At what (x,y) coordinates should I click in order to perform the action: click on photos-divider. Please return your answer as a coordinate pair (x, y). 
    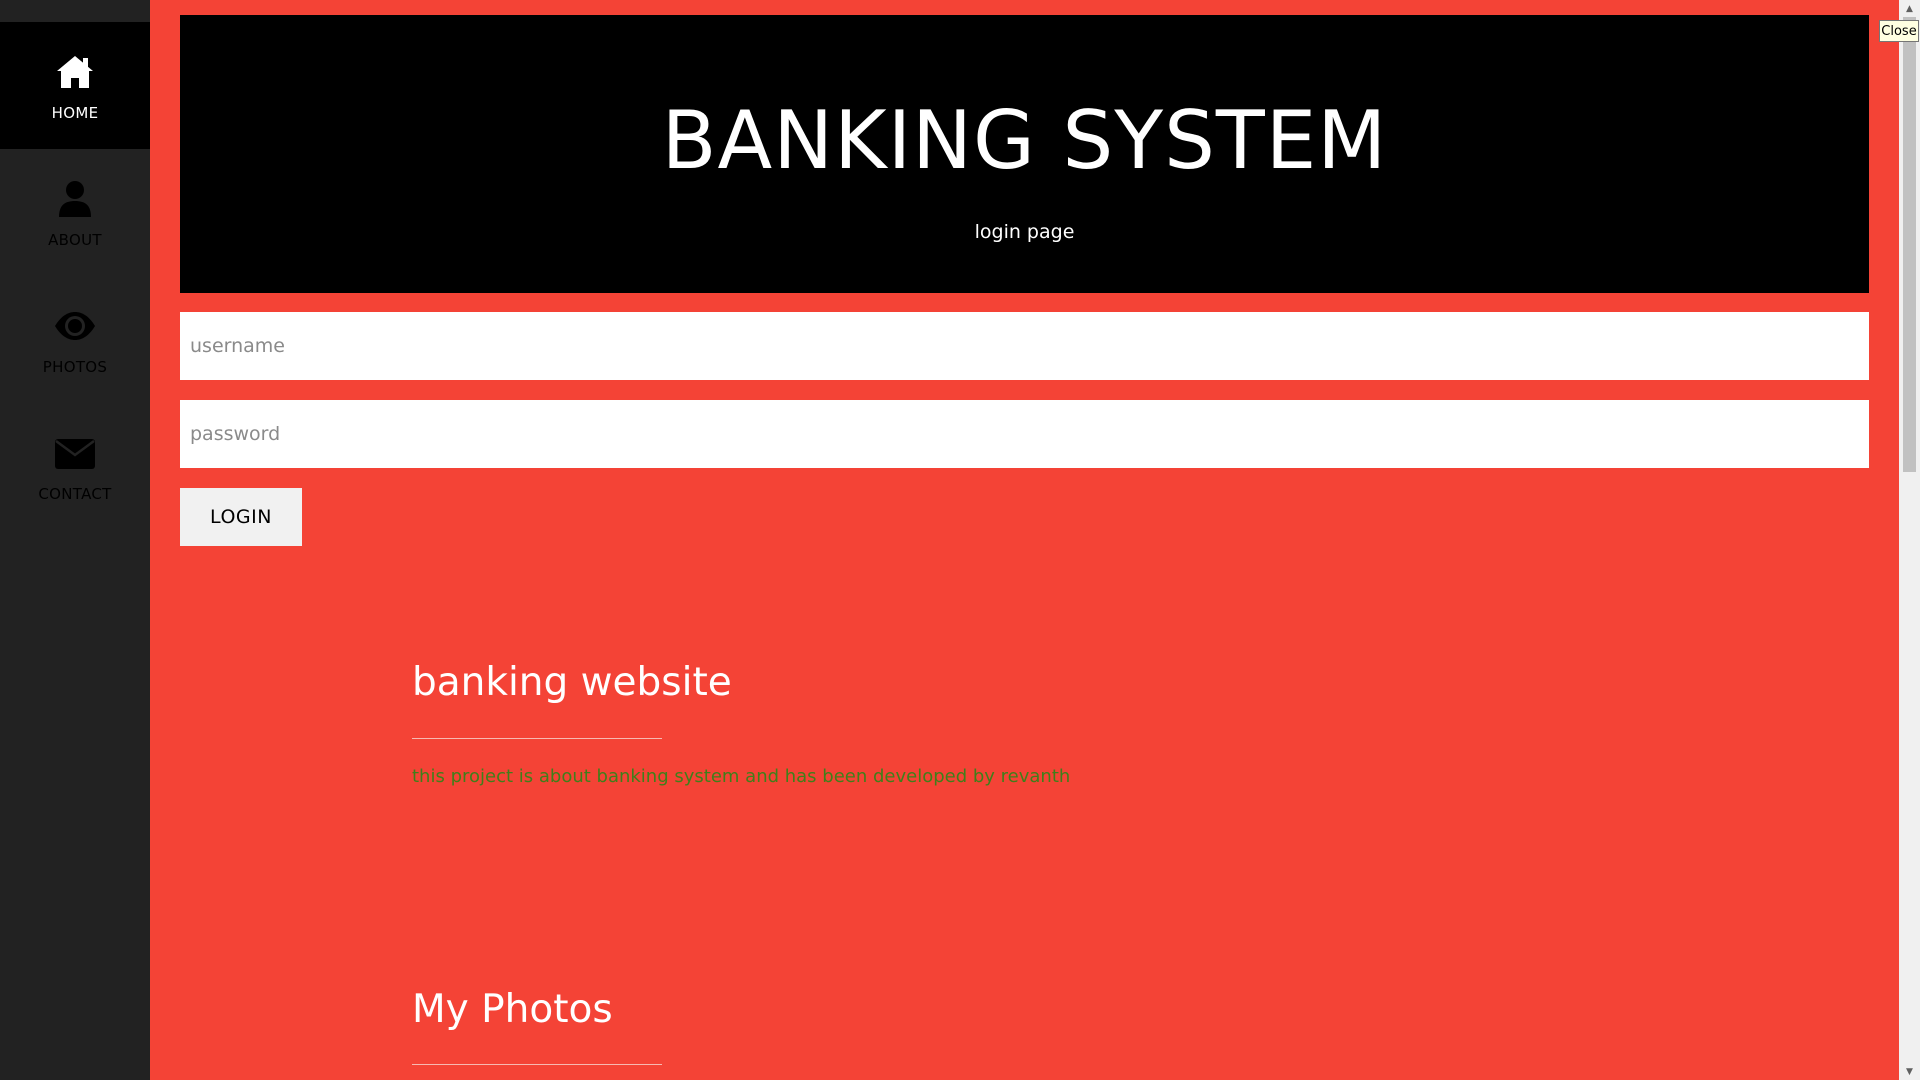
    Looking at the image, I should click on (537, 1064).